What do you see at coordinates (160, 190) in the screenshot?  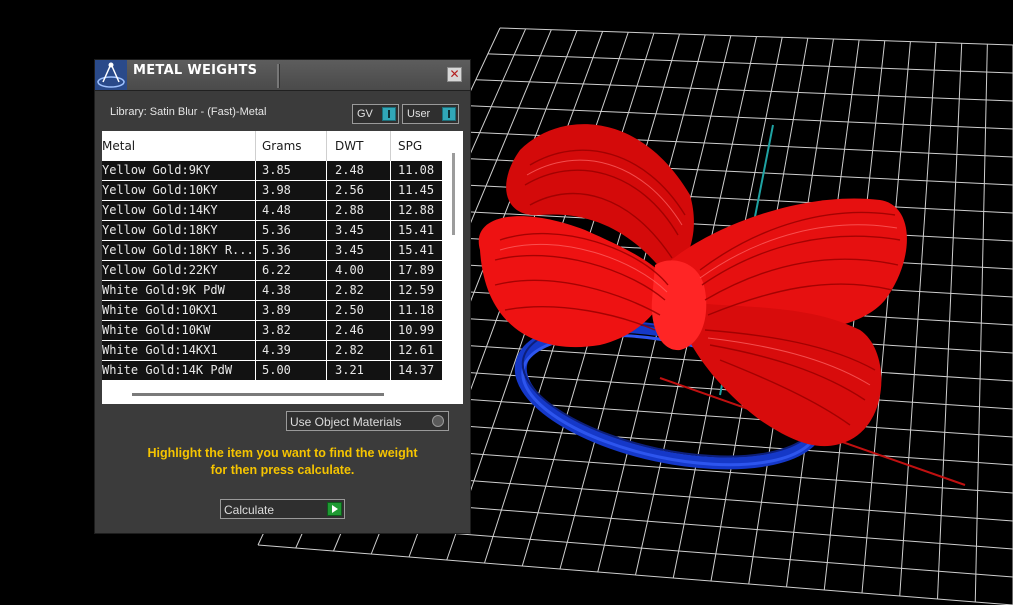 I see `metal-cell: Yellow Gold:10KY` at bounding box center [160, 190].